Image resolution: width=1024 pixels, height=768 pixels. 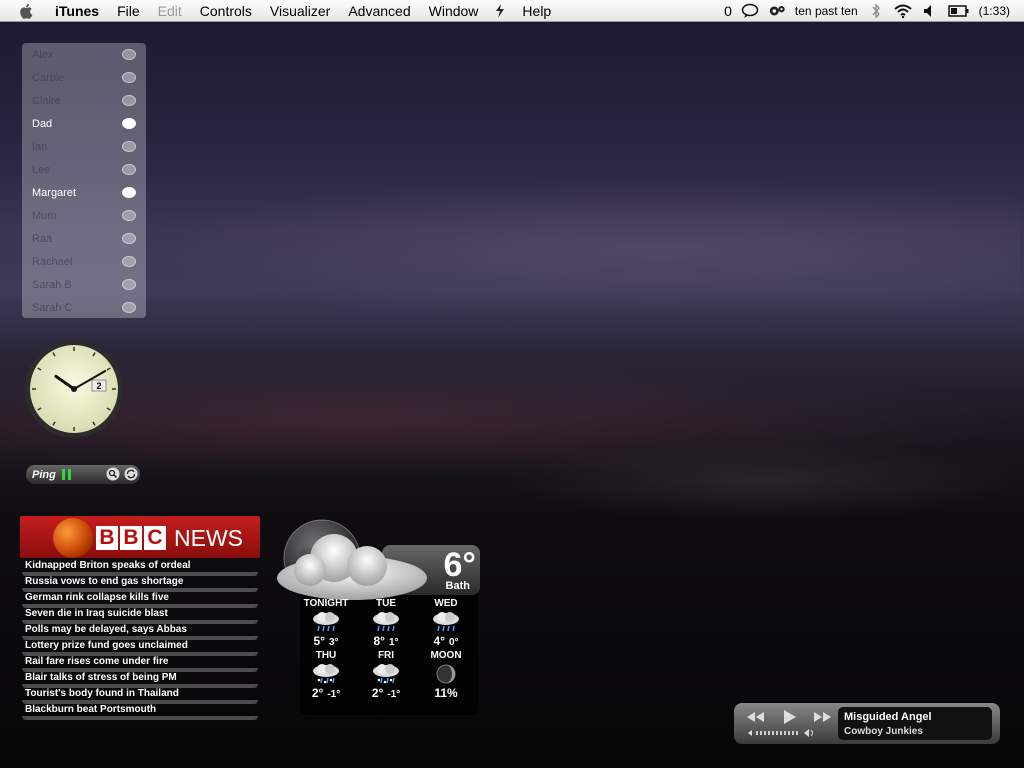 I want to click on ping-signal-bars, so click(x=66, y=474).